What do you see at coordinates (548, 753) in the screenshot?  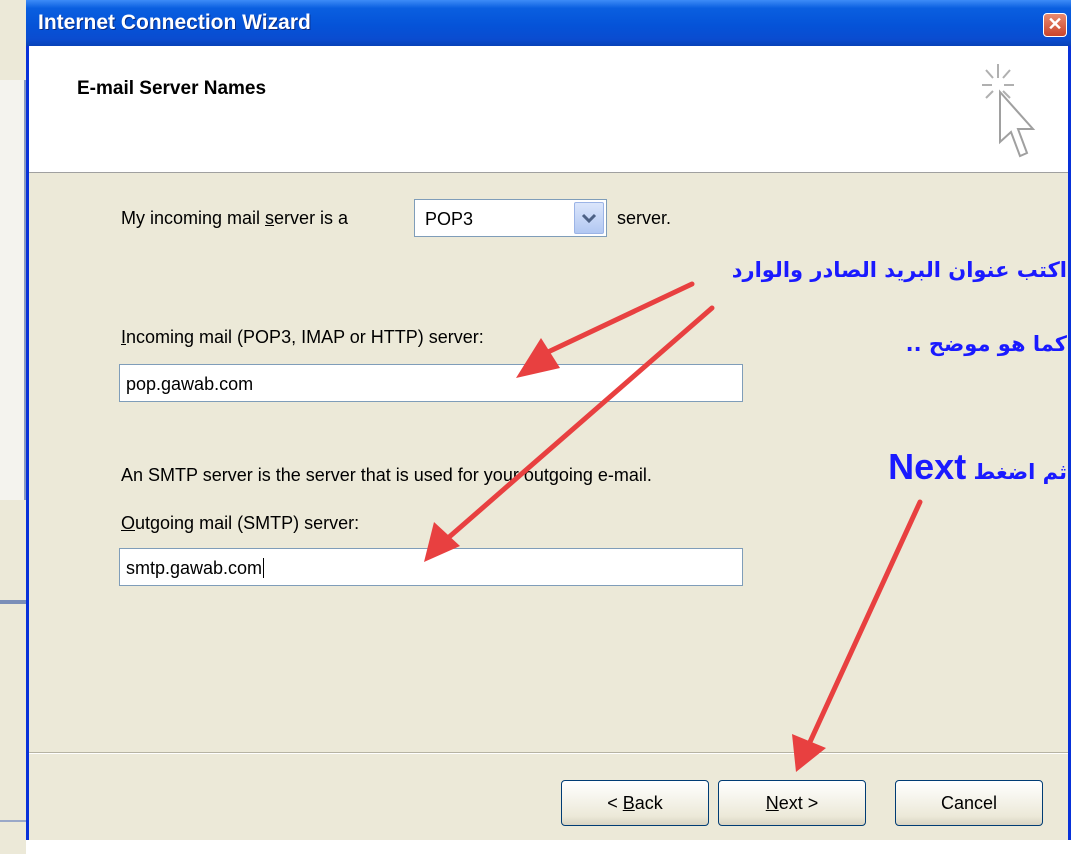 I see `footer-divider` at bounding box center [548, 753].